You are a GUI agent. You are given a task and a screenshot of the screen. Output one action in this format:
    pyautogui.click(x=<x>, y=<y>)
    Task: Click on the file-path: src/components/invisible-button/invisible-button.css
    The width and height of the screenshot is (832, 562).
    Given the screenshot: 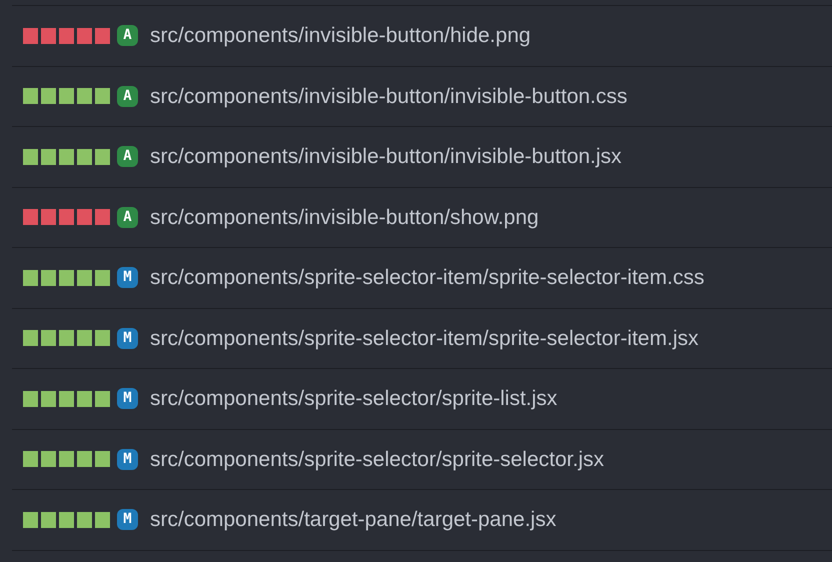 What is the action you would take?
    pyautogui.click(x=389, y=96)
    